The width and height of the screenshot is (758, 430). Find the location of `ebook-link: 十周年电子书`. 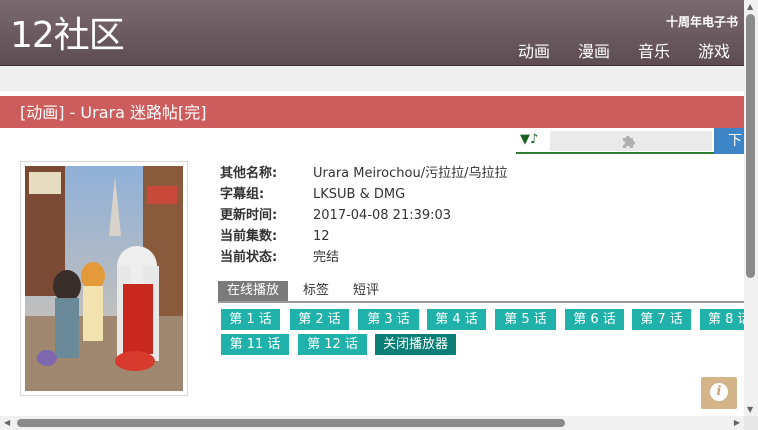

ebook-link: 十周年电子书 is located at coordinates (702, 21).